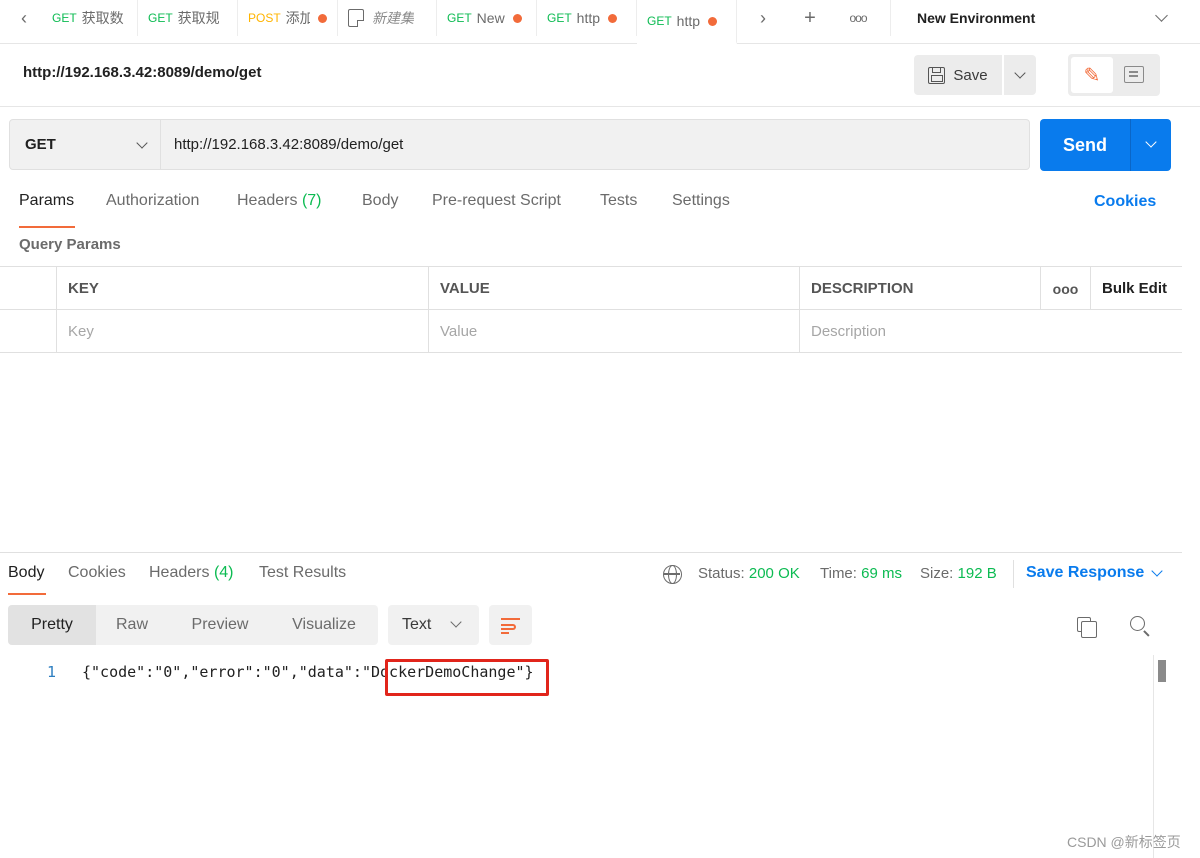 Image resolution: width=1200 pixels, height=858 pixels. What do you see at coordinates (102, 18) in the screenshot?
I see `tab-name: 获取数` at bounding box center [102, 18].